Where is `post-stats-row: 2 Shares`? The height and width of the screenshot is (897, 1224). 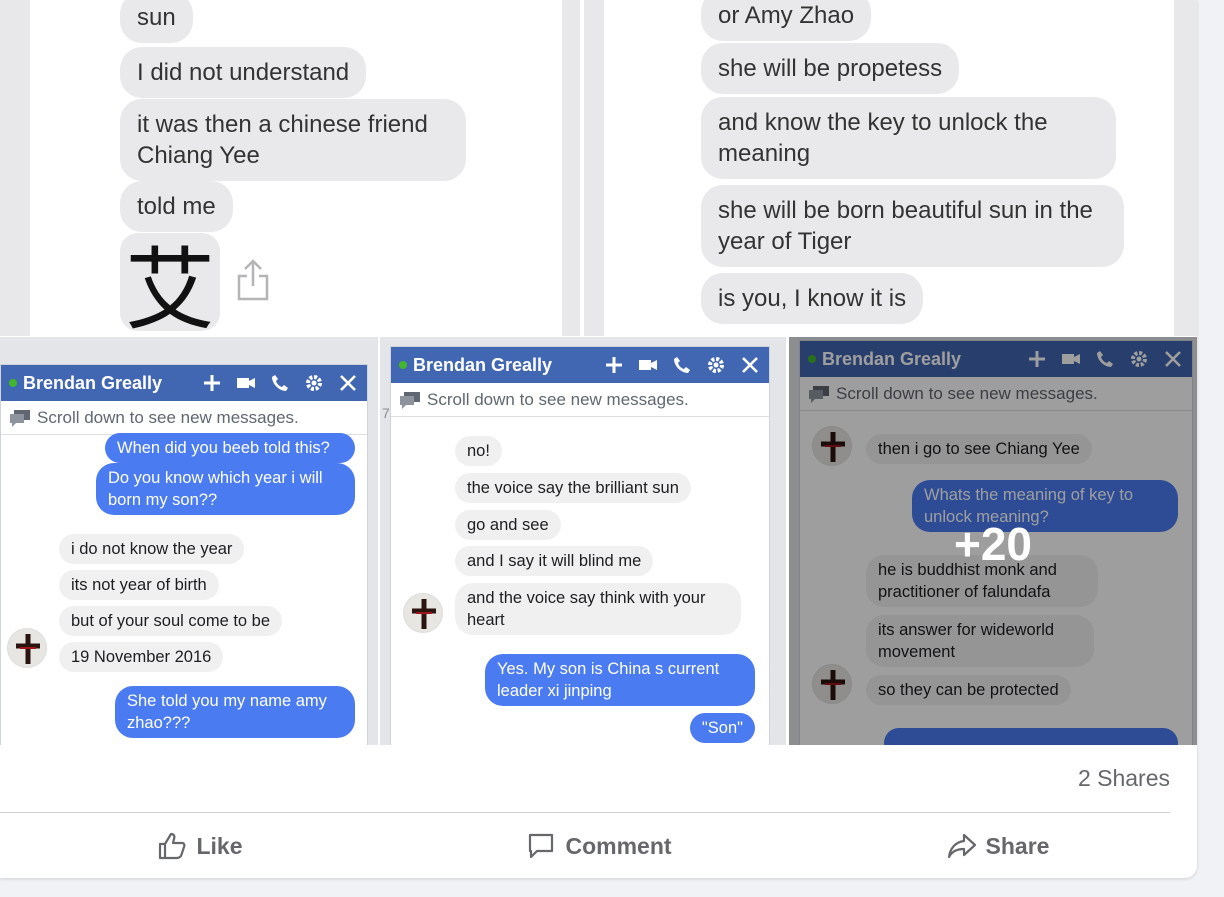 post-stats-row: 2 Shares is located at coordinates (598, 779).